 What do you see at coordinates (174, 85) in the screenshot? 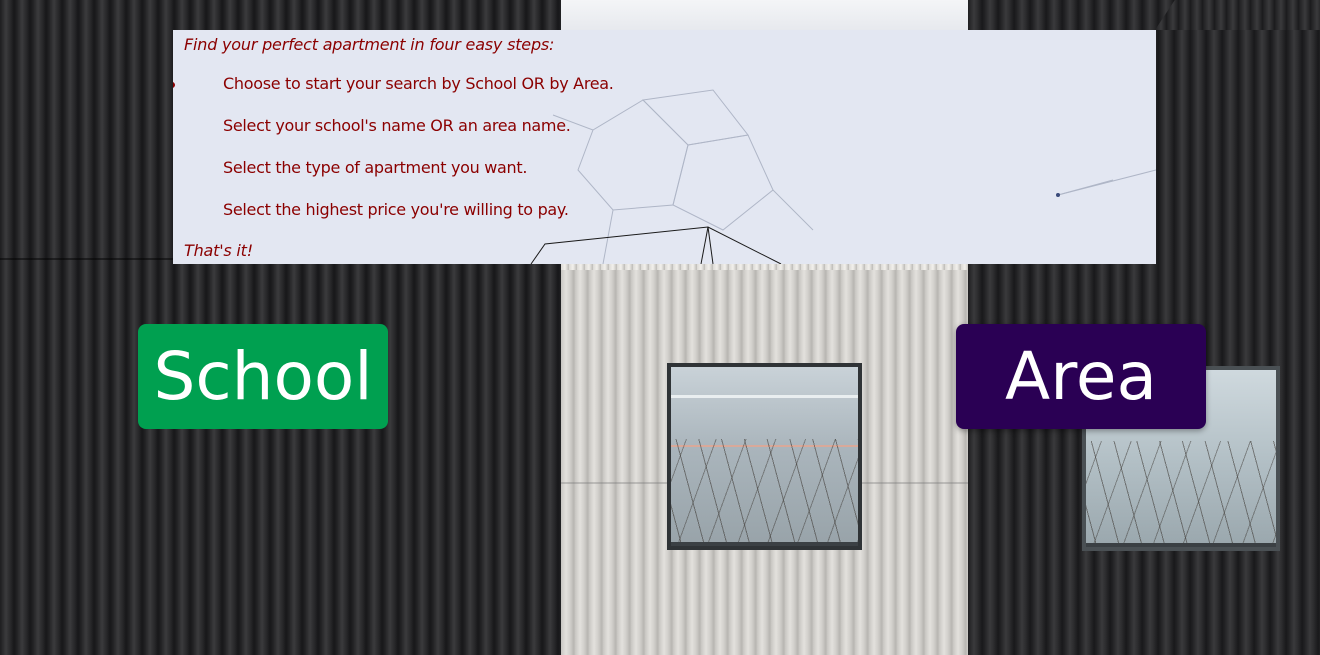
I see `bullet-dot-icon` at bounding box center [174, 85].